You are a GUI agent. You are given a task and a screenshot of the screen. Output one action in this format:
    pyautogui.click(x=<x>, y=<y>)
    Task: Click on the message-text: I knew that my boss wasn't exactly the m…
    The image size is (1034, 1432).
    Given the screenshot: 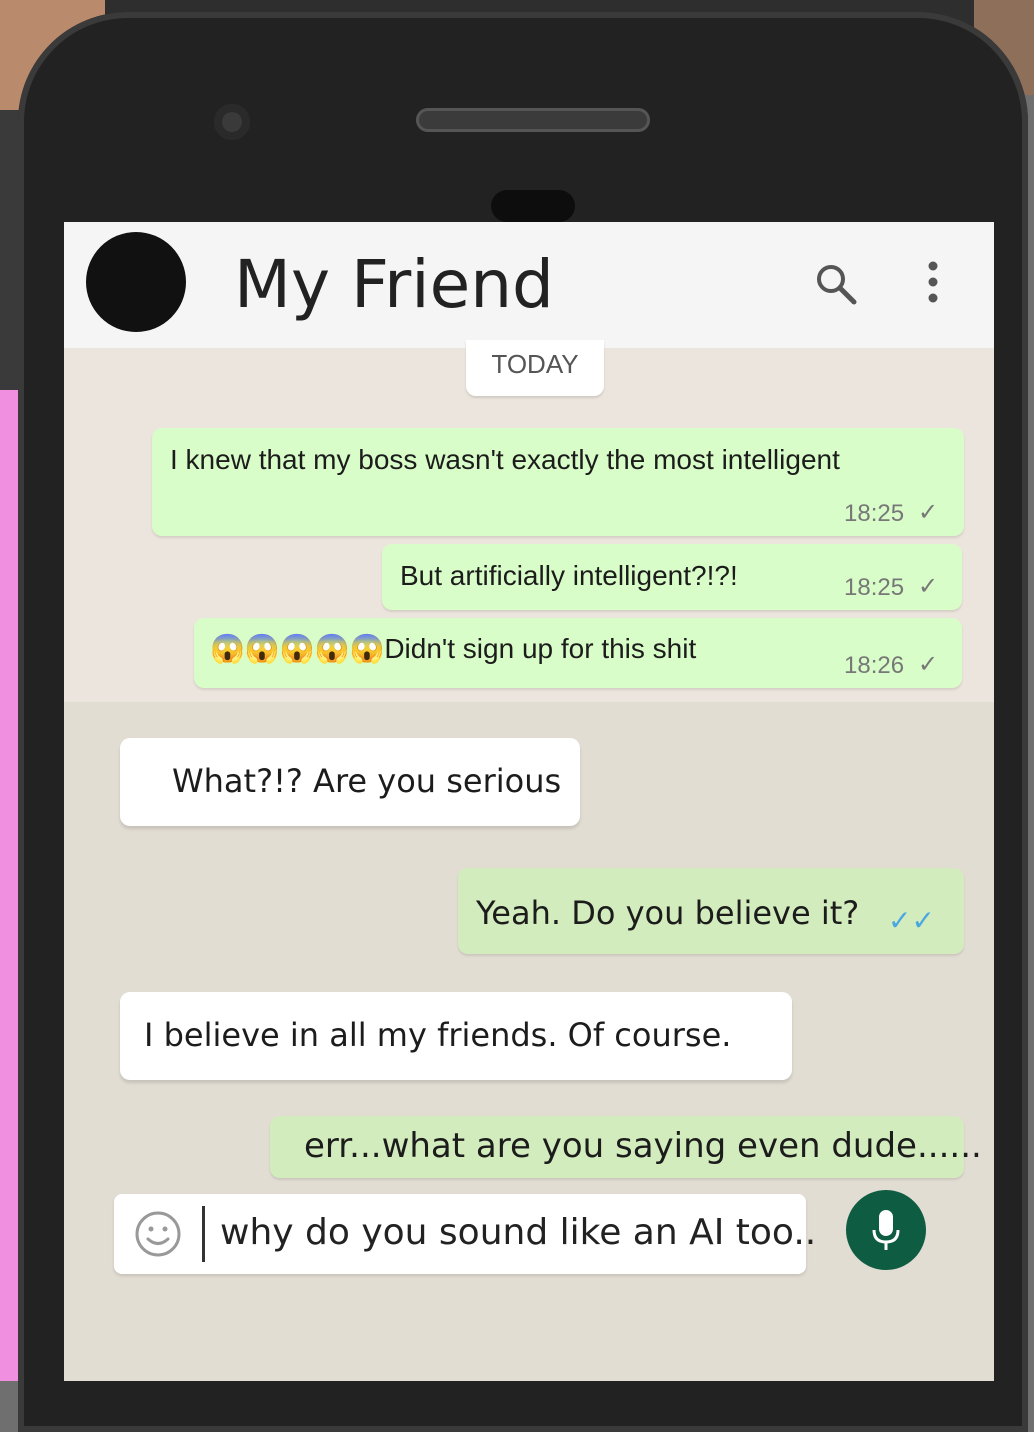 What is the action you would take?
    pyautogui.click(x=505, y=459)
    